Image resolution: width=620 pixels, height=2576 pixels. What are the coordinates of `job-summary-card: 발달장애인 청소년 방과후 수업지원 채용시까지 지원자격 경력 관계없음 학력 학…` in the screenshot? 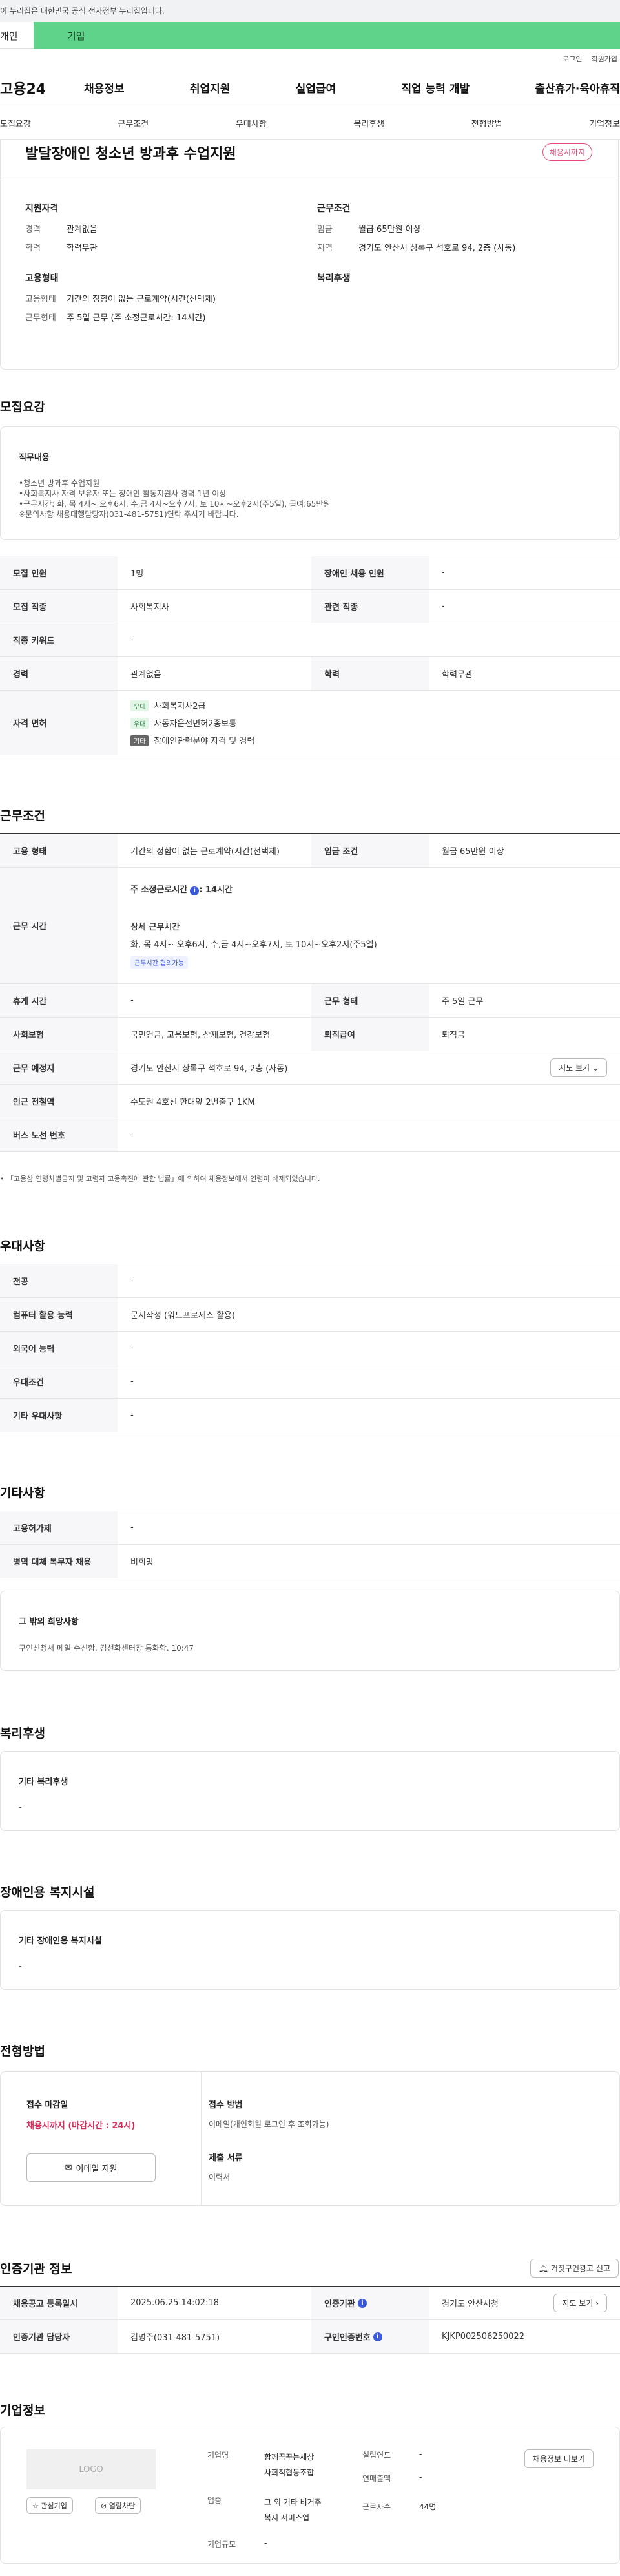 It's located at (309, 255).